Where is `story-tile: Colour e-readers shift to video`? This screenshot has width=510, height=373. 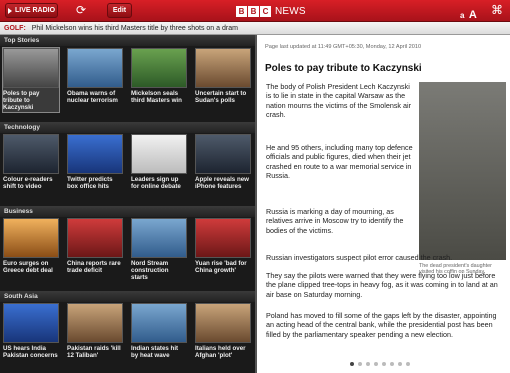 story-tile: Colour e-readers shift to video is located at coordinates (31, 162).